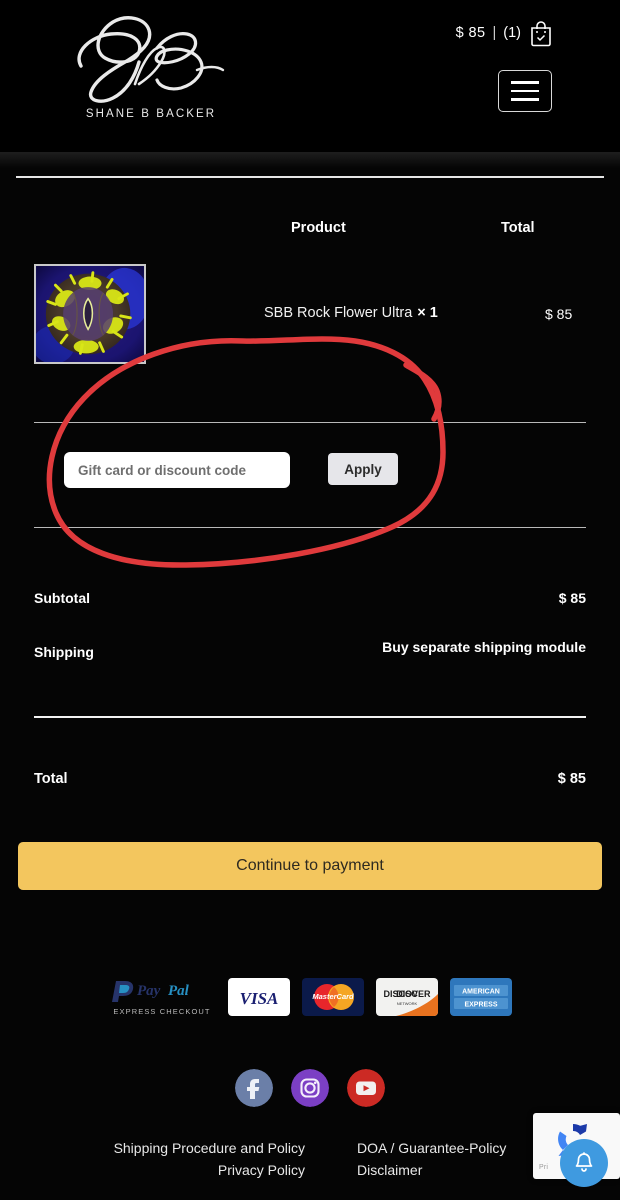 Image resolution: width=620 pixels, height=1200 pixels. What do you see at coordinates (310, 527) in the screenshot?
I see `cart-divider-lower` at bounding box center [310, 527].